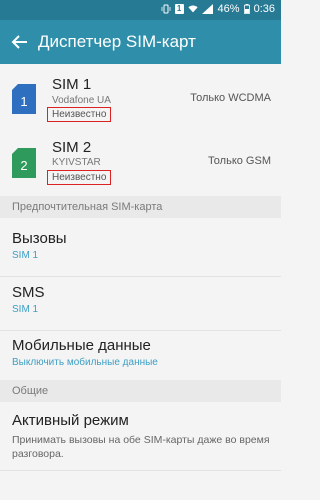 Image resolution: width=320 pixels, height=500 pixels. I want to click on sim2-row: 2 SIM 2 KYIVSTAR Неизвестно Только GSM, so click(140, 163).